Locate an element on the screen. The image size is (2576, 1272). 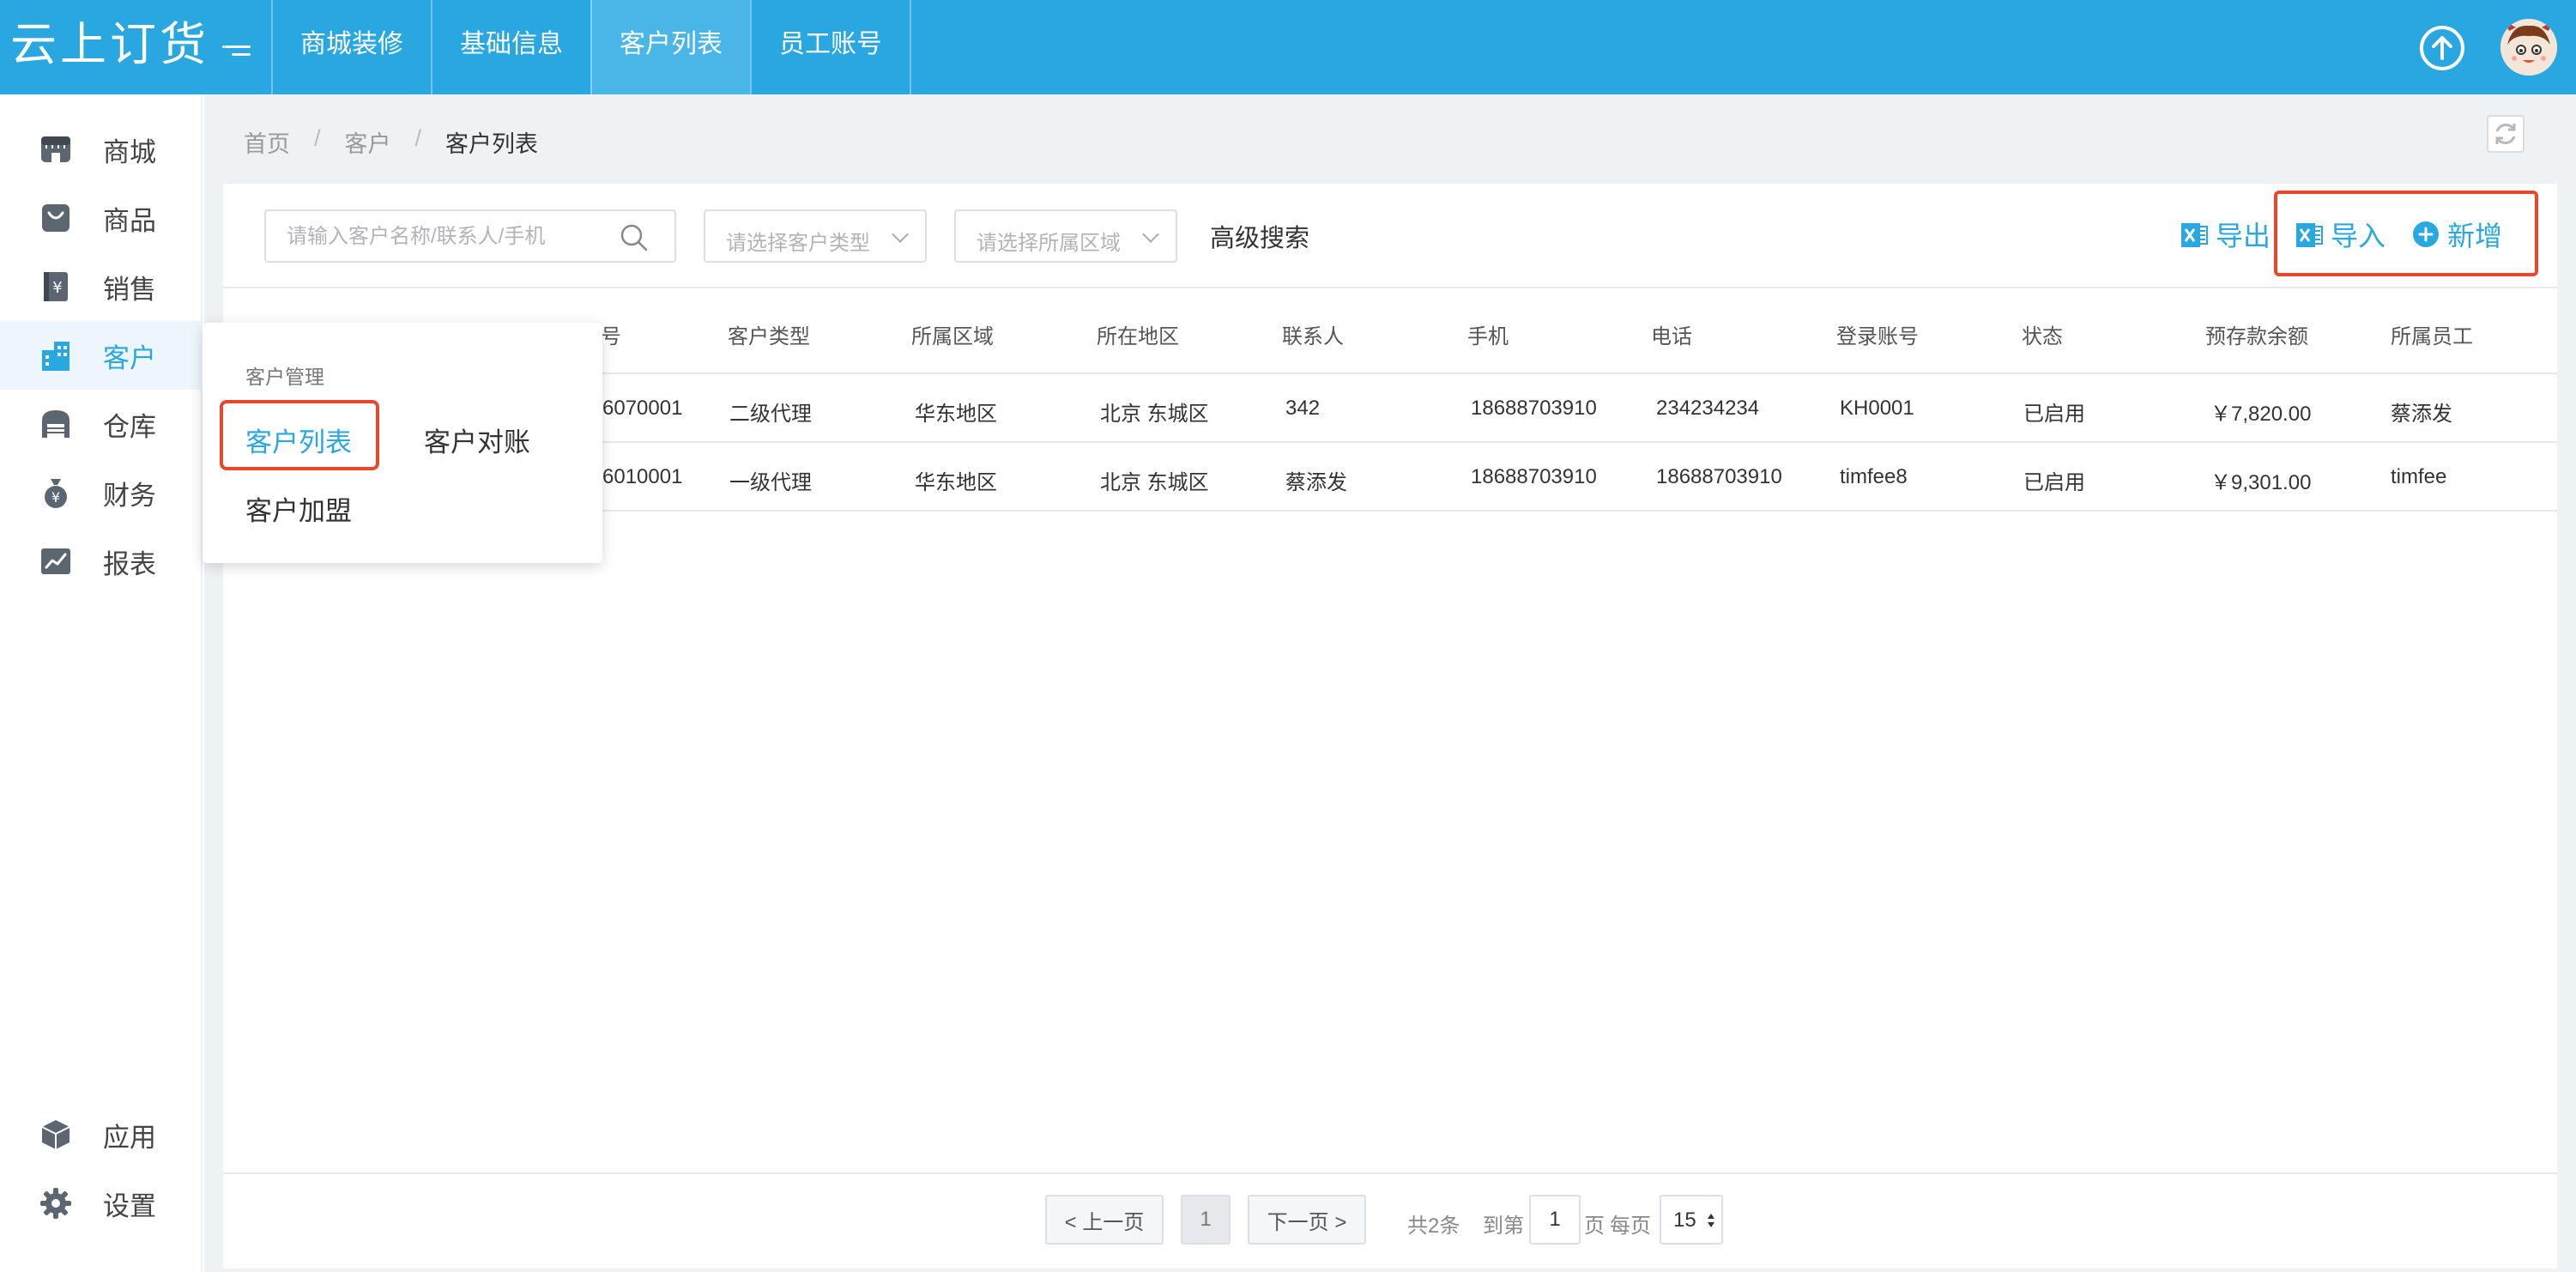
add-button: 新增 is located at coordinates (2456, 234).